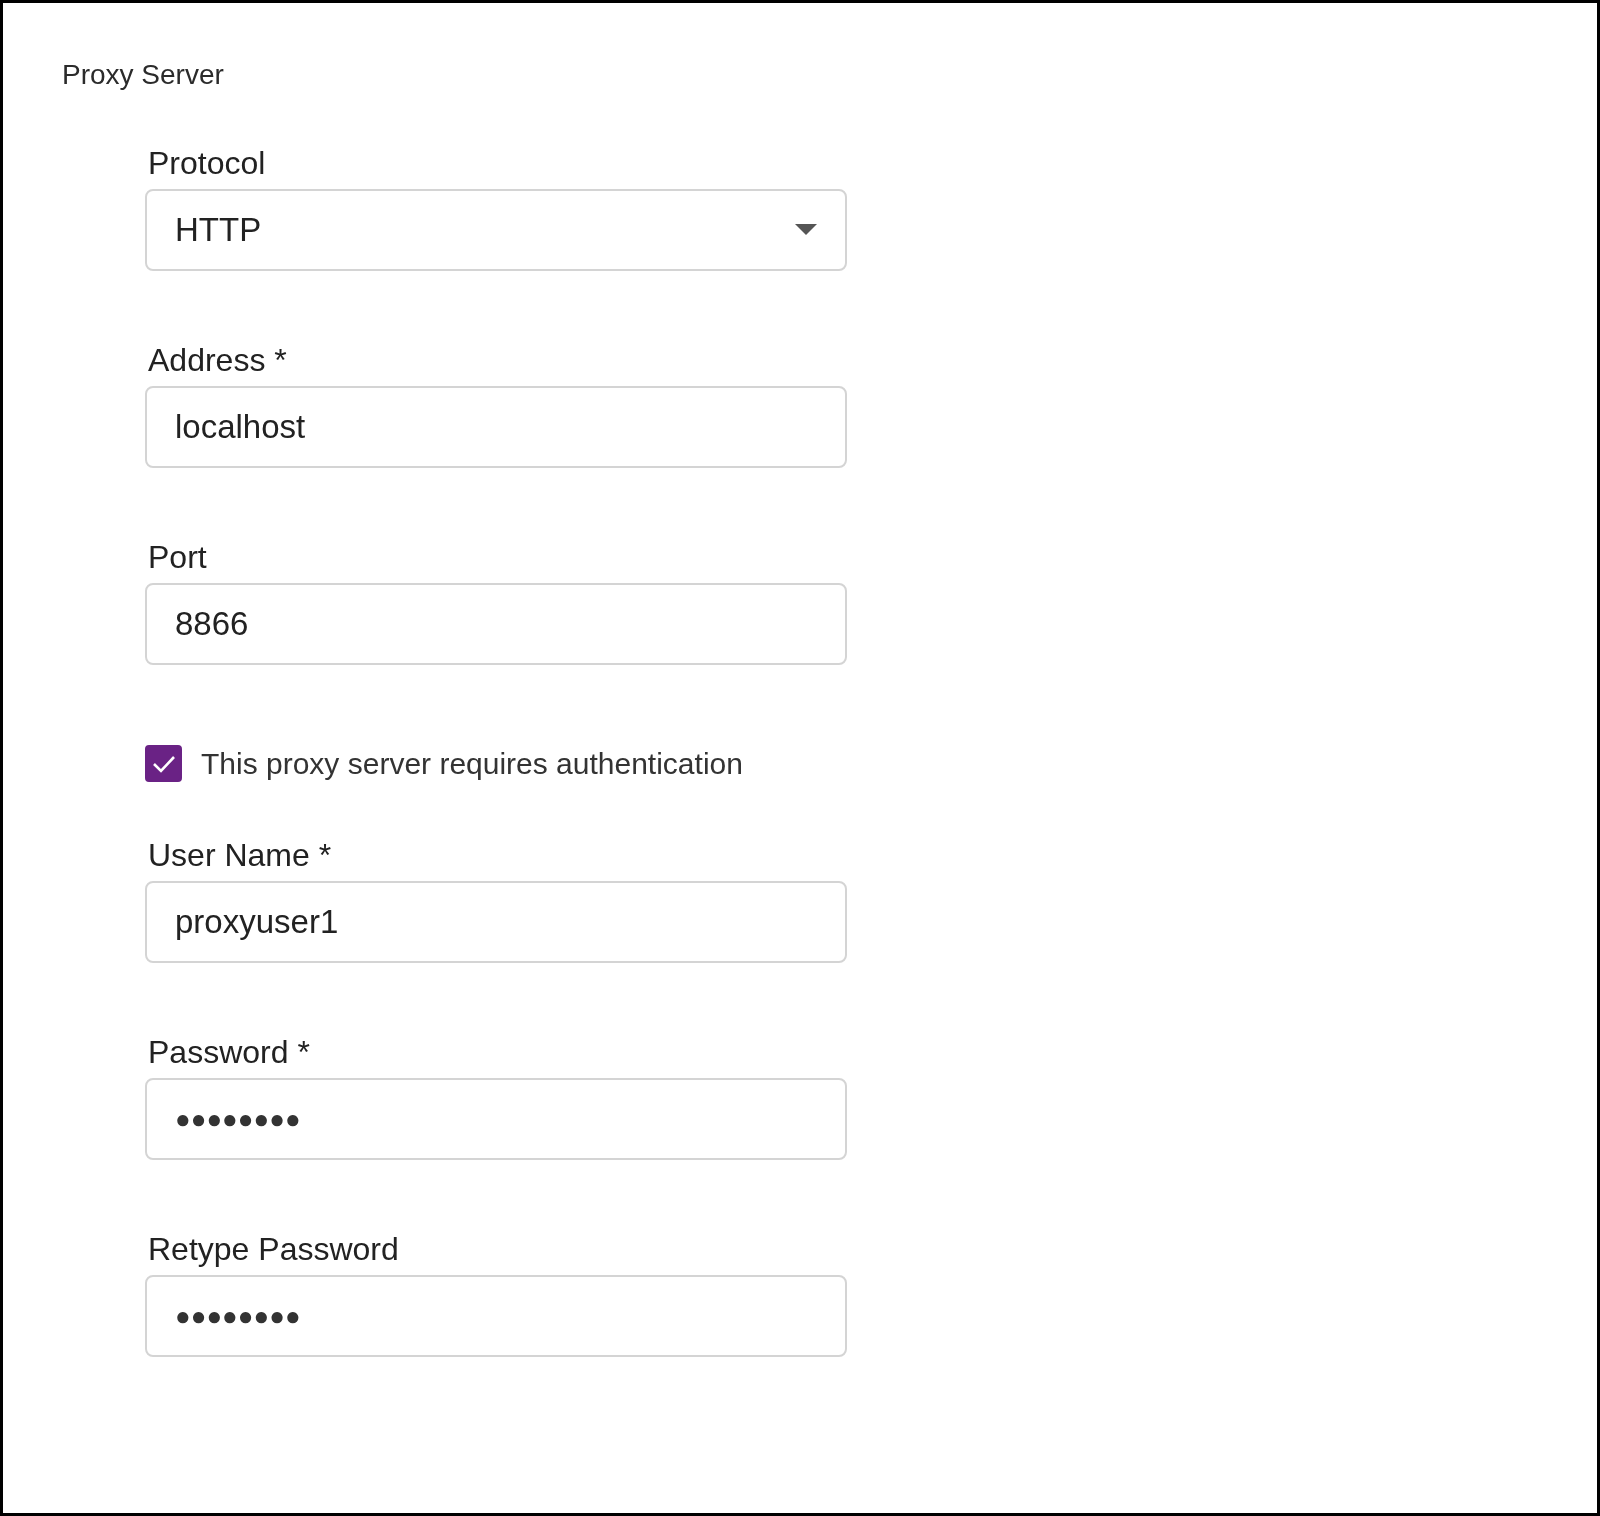 Image resolution: width=1600 pixels, height=1516 pixels. I want to click on text-field: 8866, so click(496, 624).